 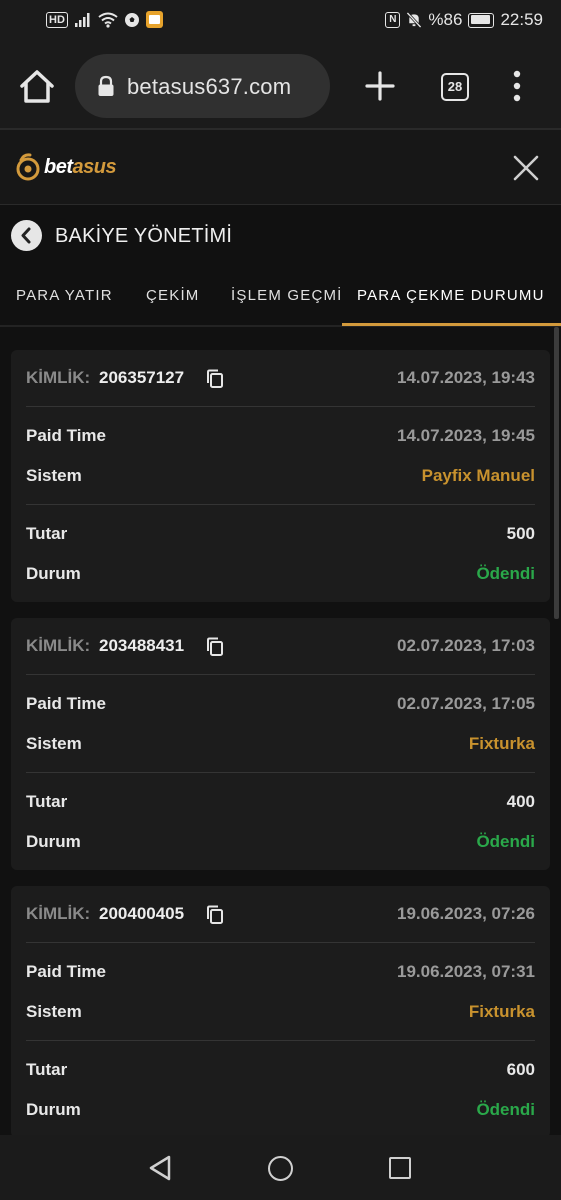 I want to click on address-bar: betasus637.com, so click(x=202, y=86).